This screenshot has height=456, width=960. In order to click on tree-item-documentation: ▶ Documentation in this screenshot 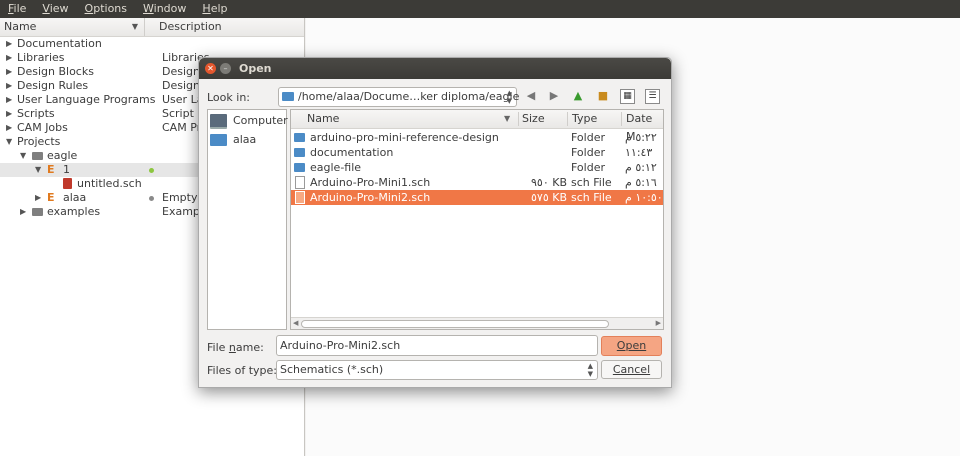, I will do `click(152, 44)`.